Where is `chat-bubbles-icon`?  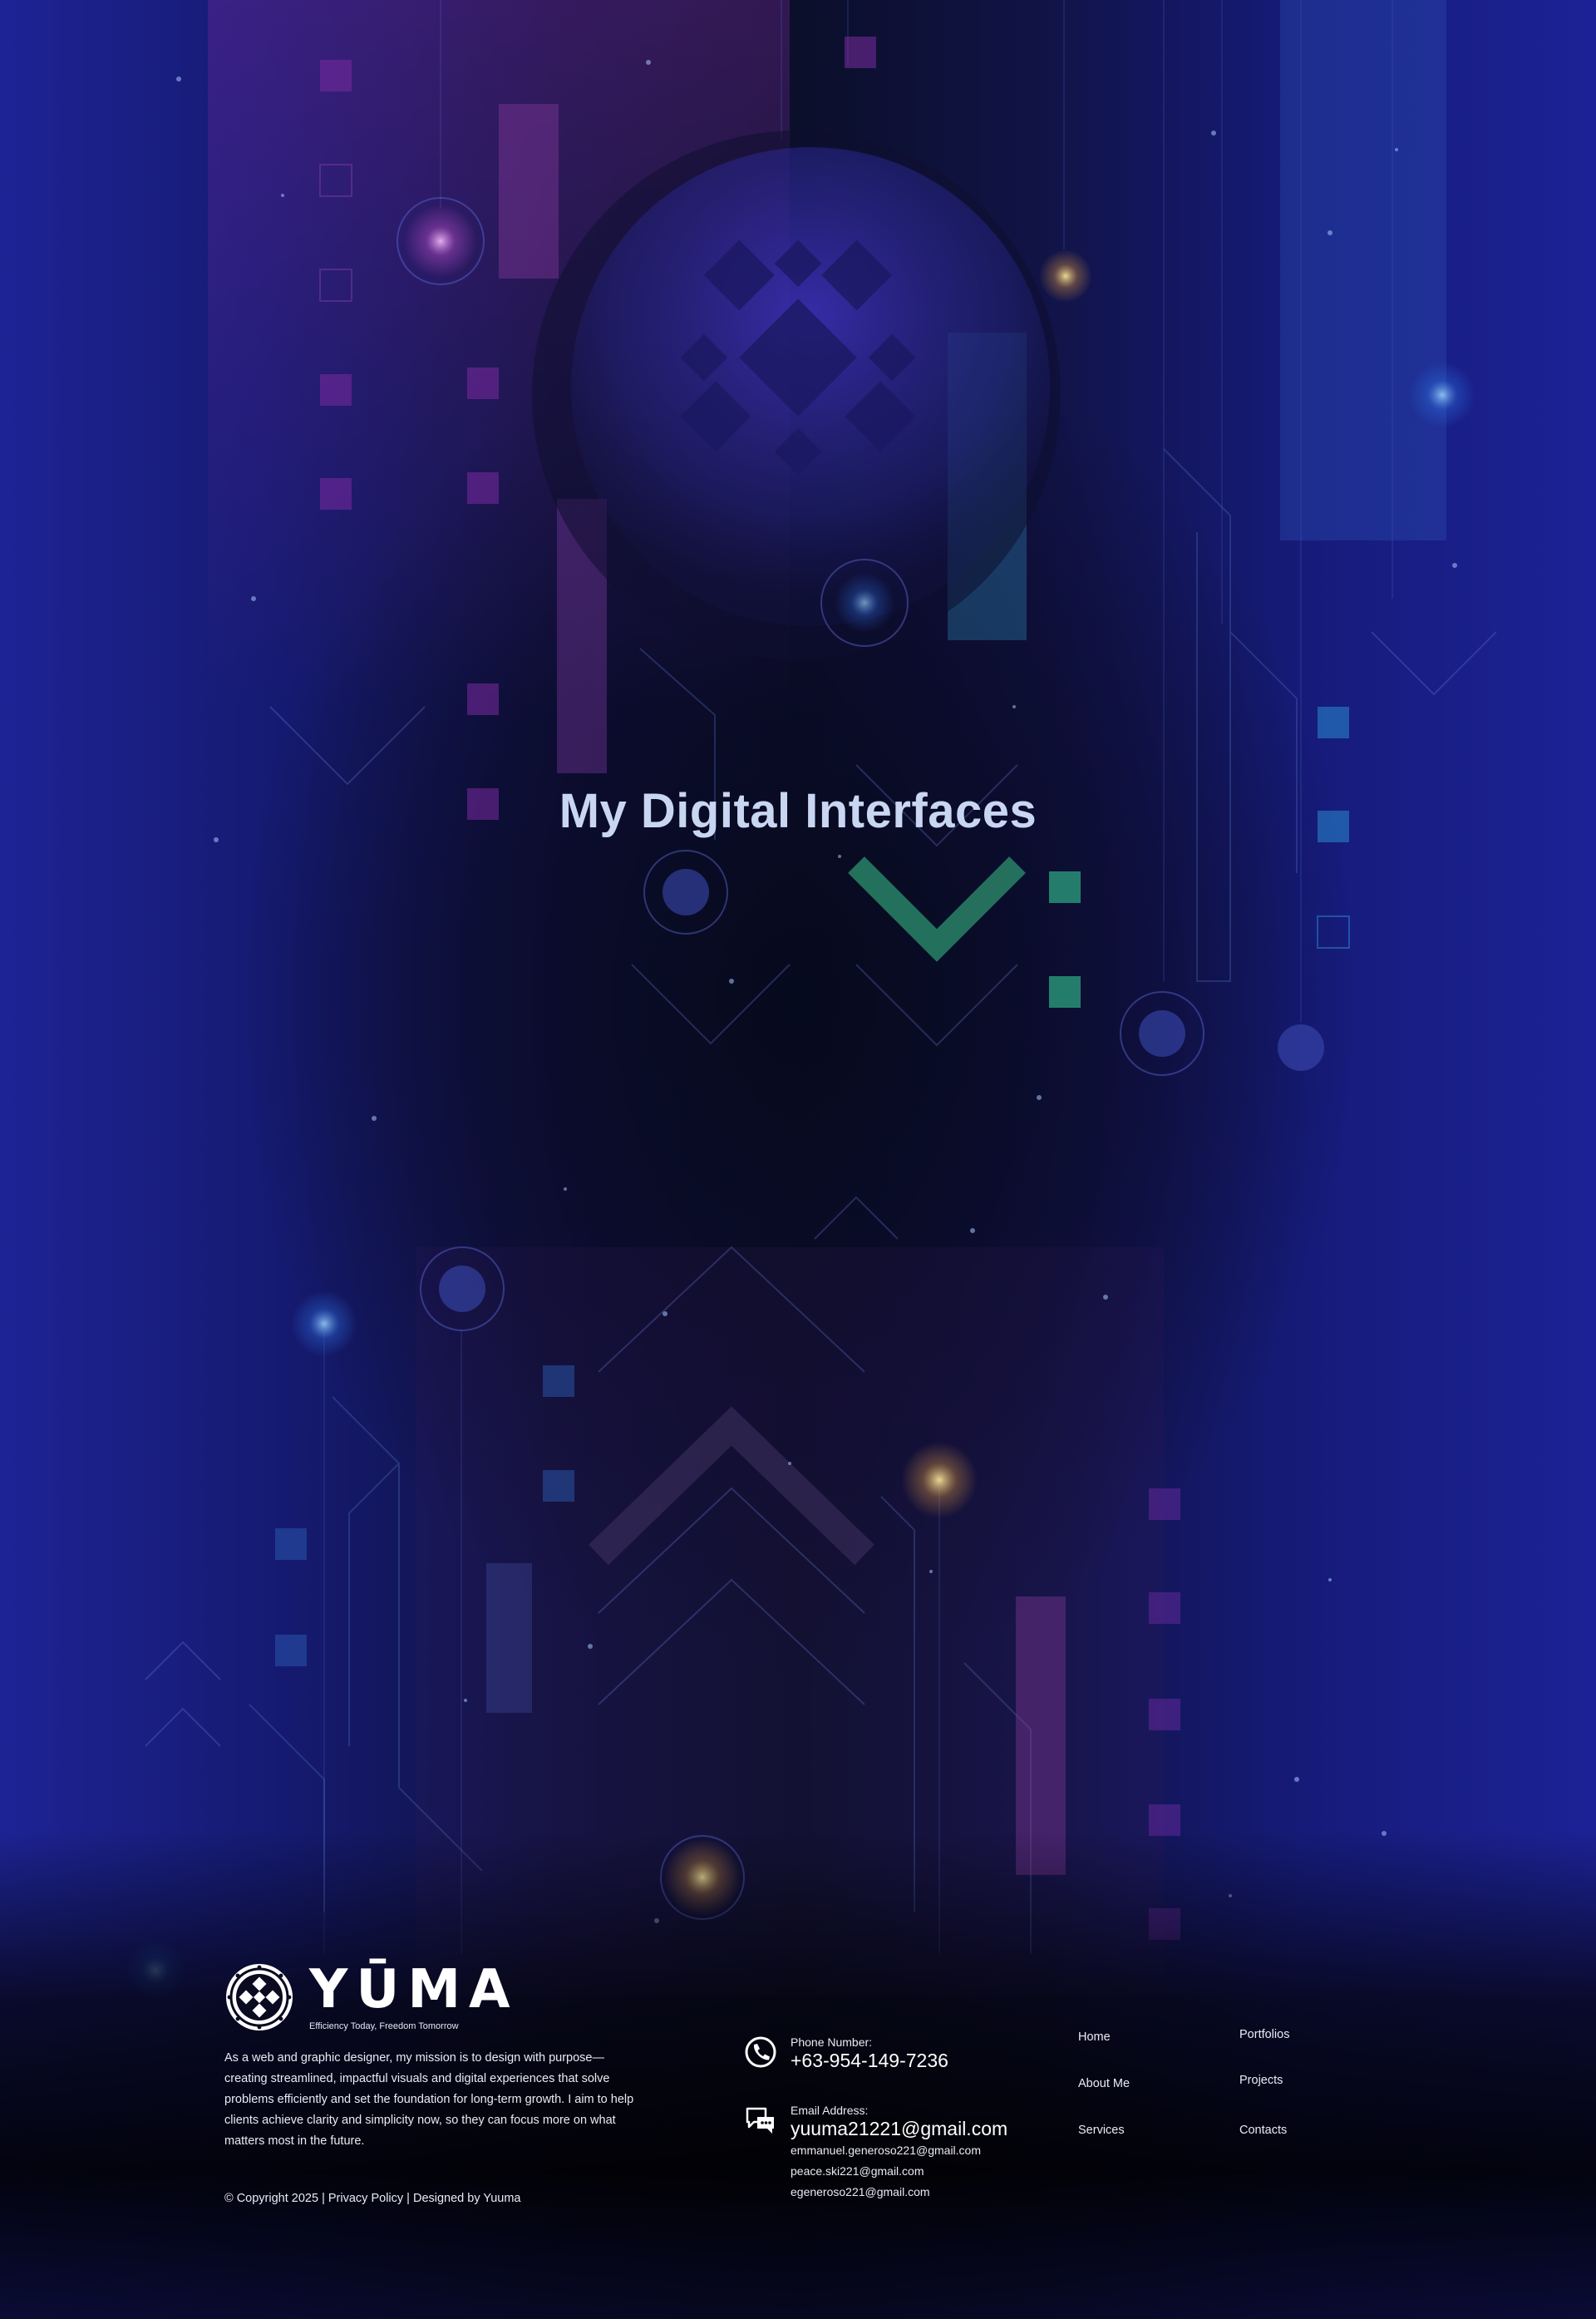
chat-bubbles-icon is located at coordinates (760, 2120).